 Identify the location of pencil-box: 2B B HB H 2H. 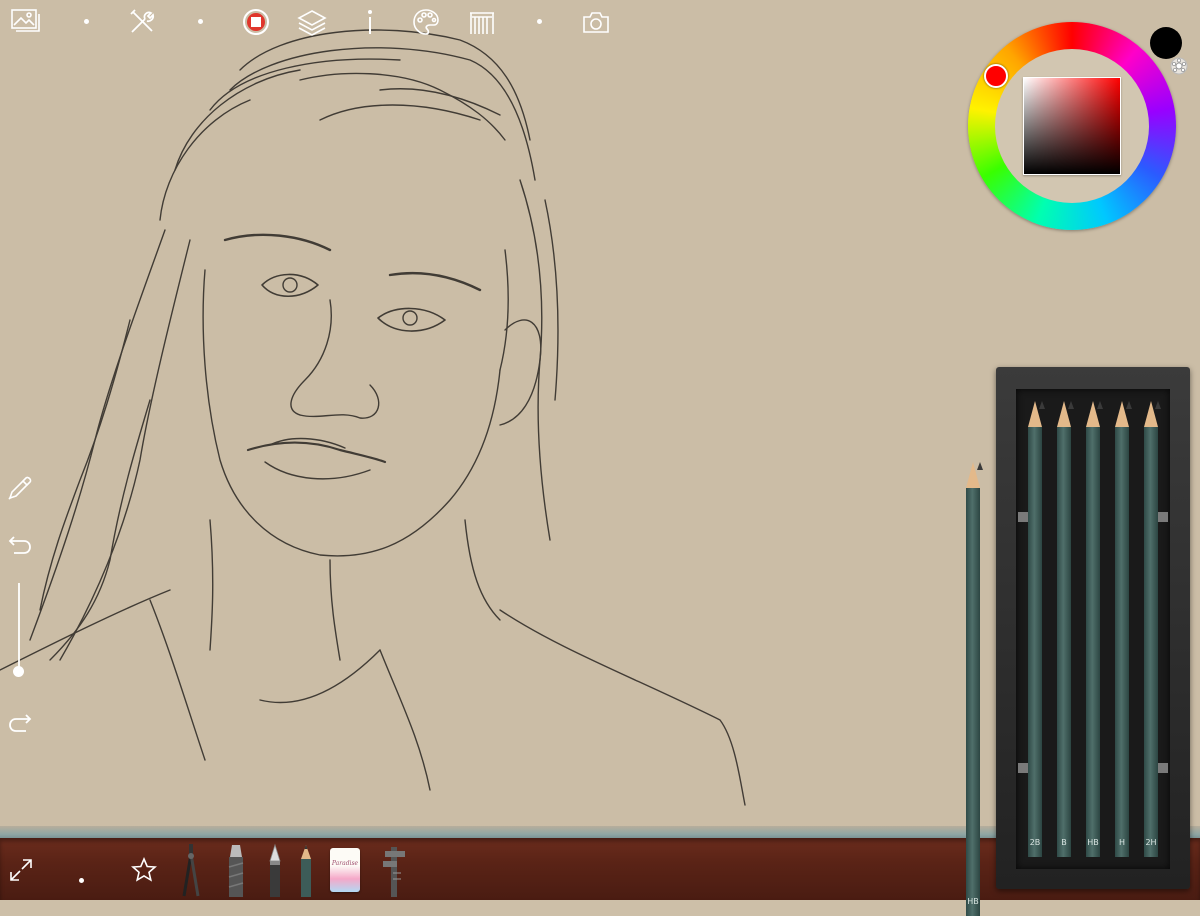
(1093, 628).